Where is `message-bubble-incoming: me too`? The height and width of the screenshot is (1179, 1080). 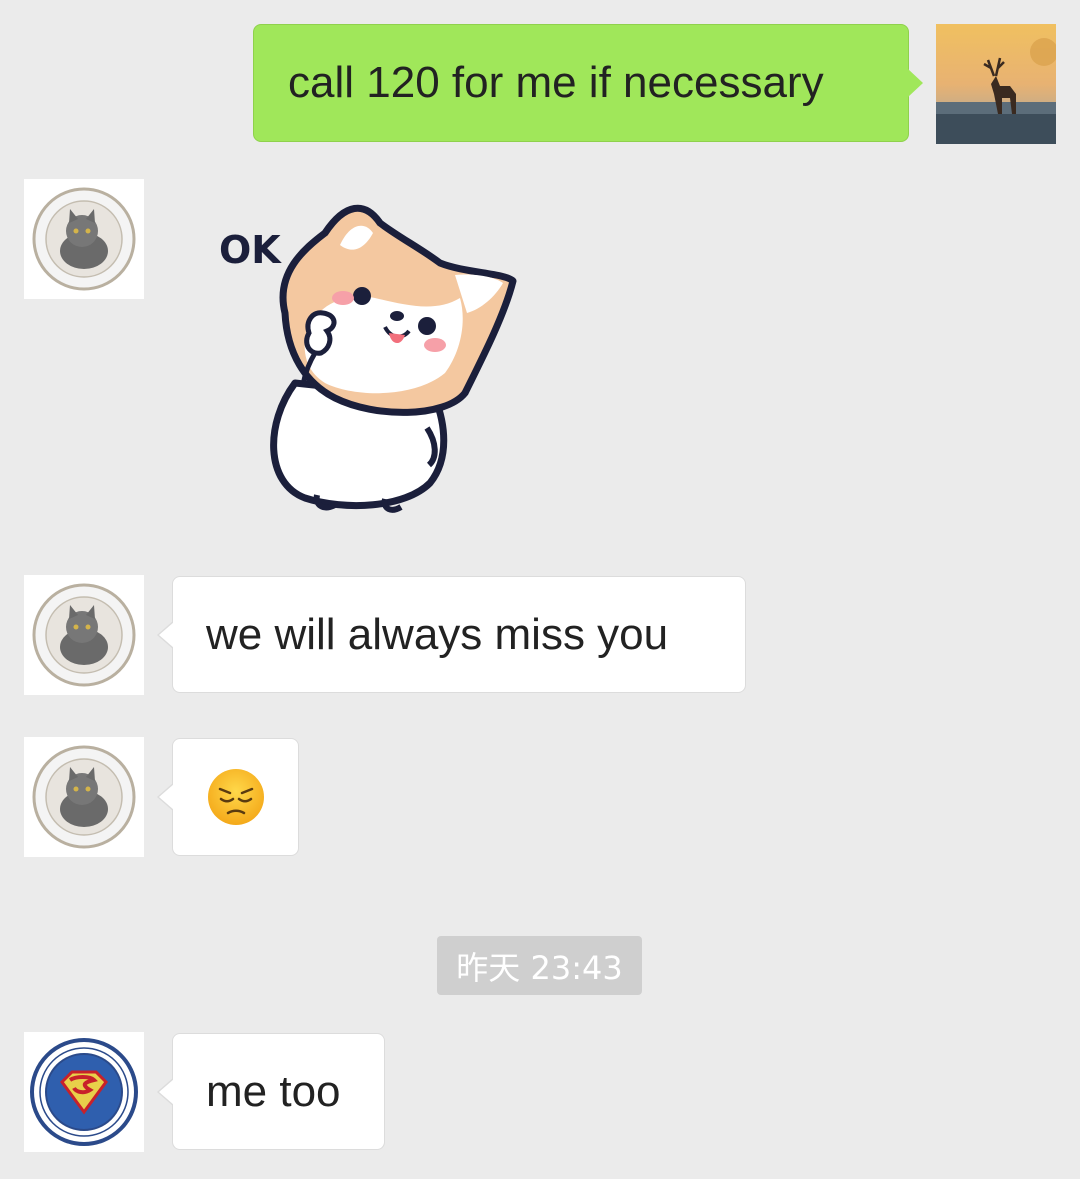
message-bubble-incoming: me too is located at coordinates (271, 1091).